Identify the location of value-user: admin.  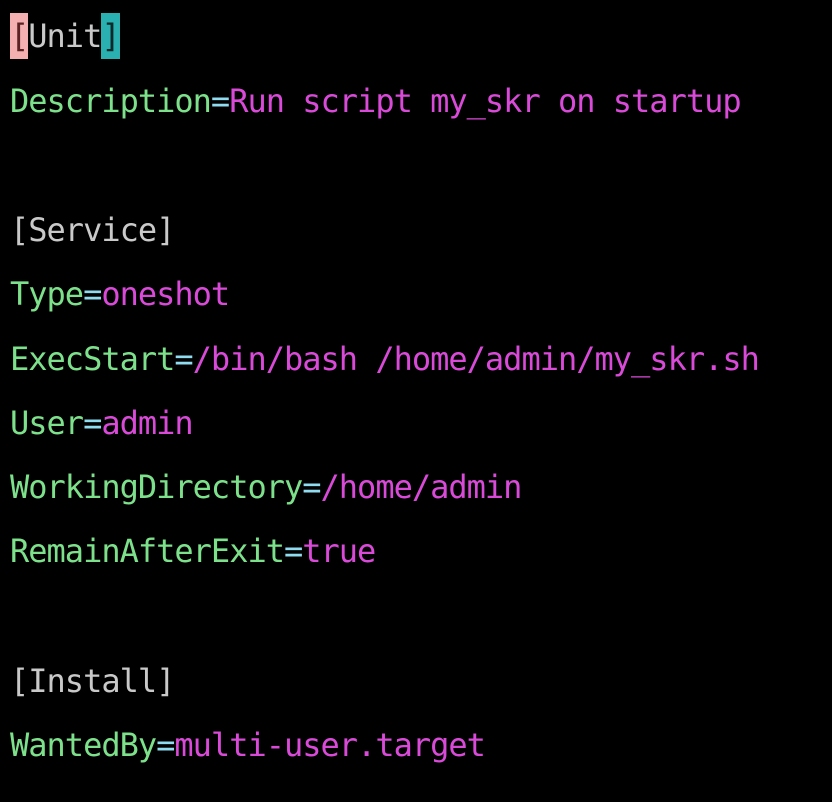
(147, 423).